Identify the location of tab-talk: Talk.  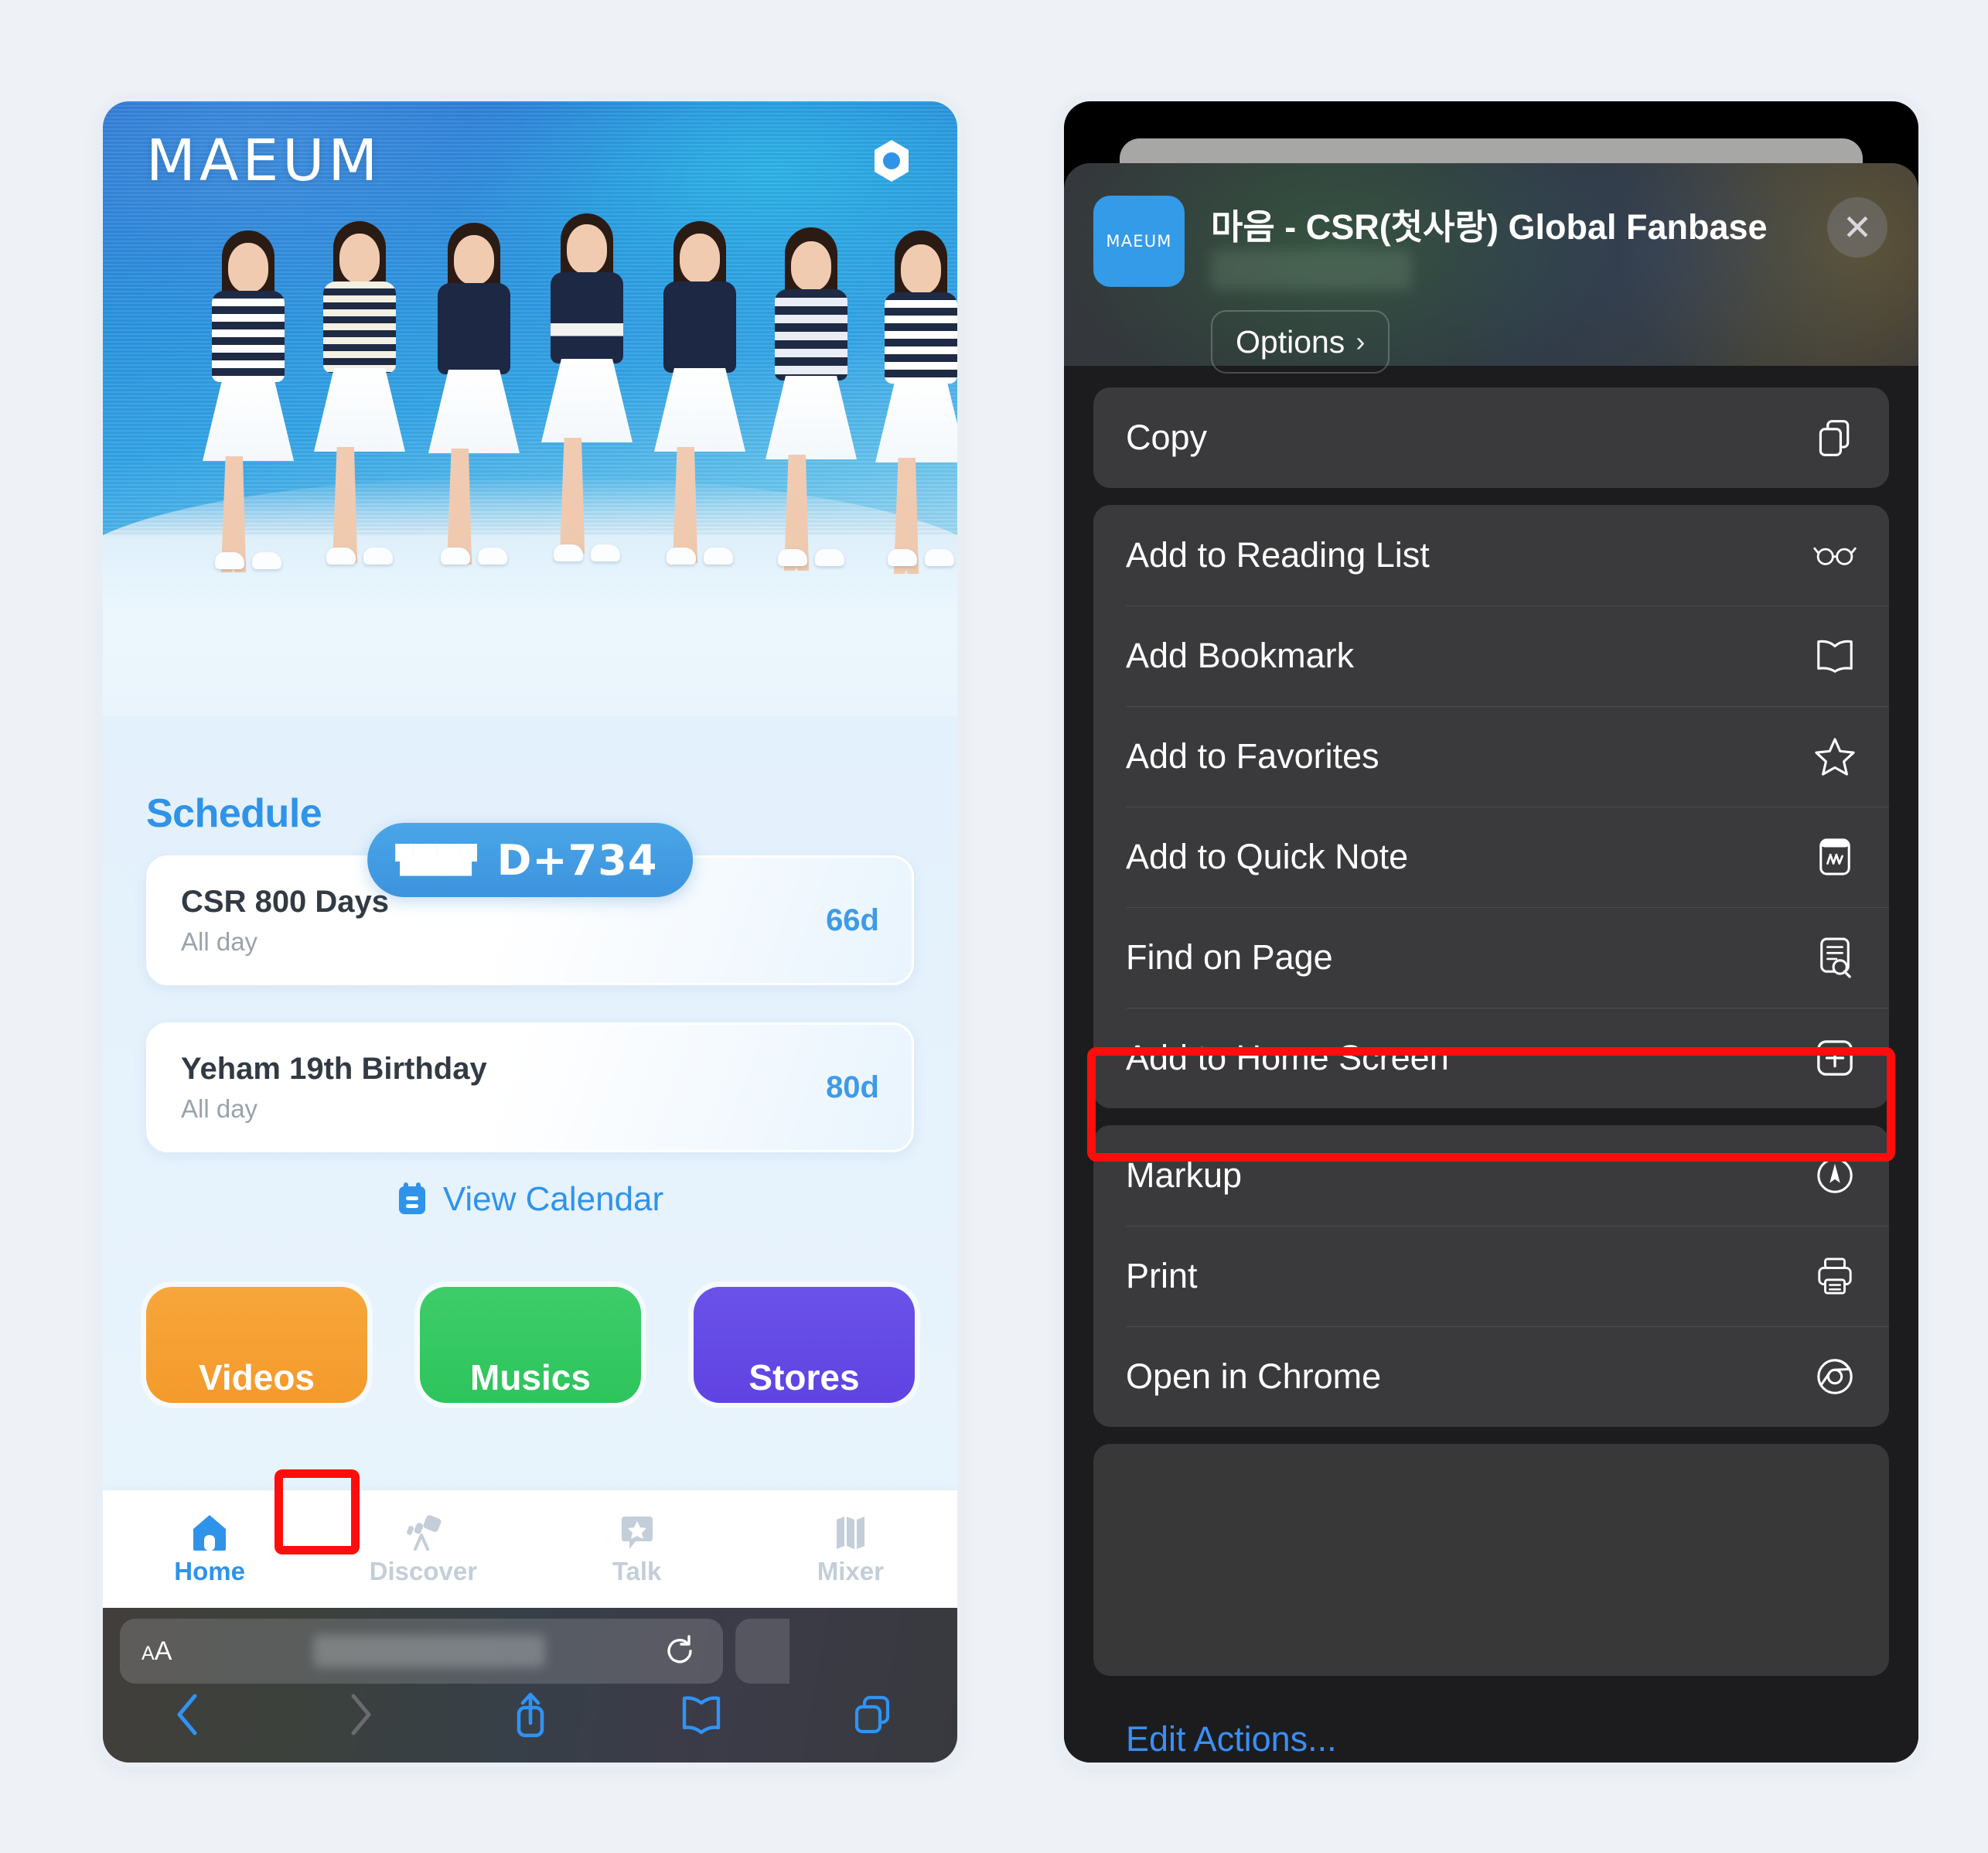
(637, 1549).